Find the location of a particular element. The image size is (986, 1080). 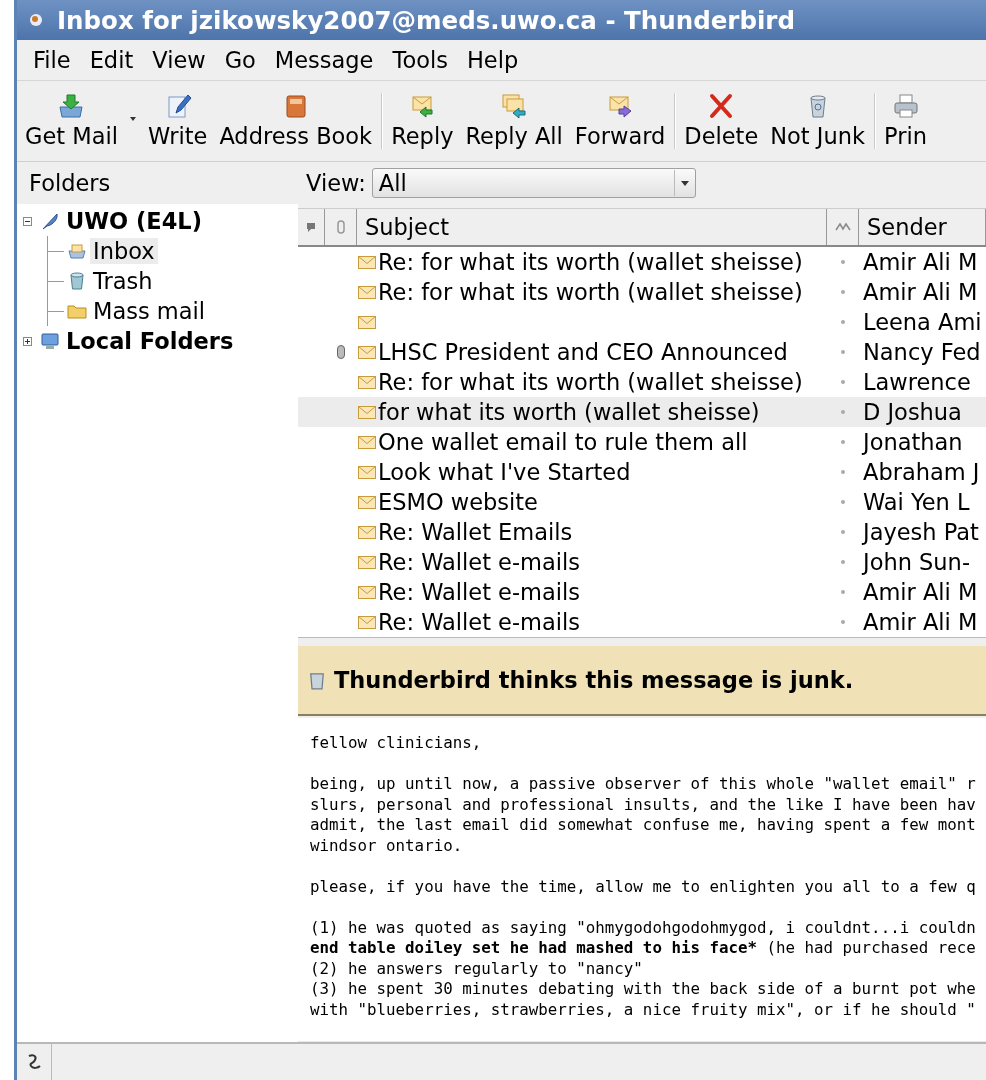

message-sender: Lawrence is located at coordinates (917, 382).